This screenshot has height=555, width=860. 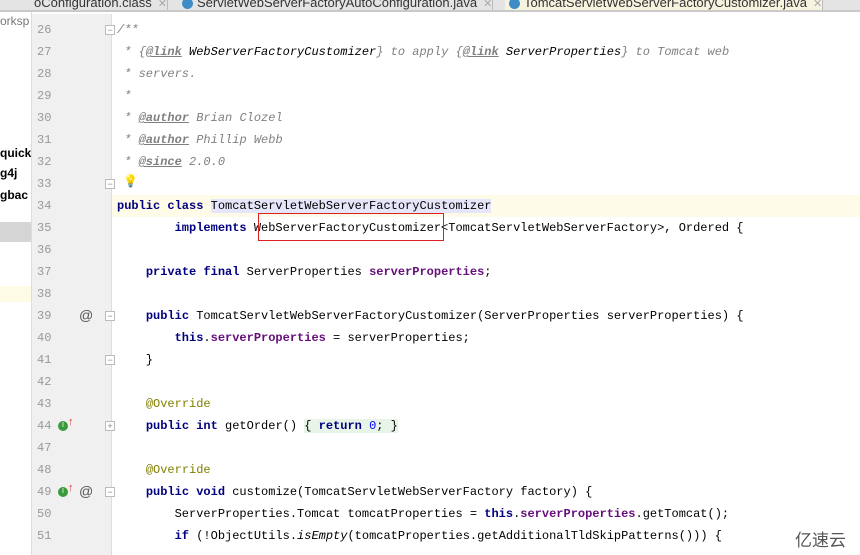 What do you see at coordinates (44, 360) in the screenshot?
I see `line-number: 41` at bounding box center [44, 360].